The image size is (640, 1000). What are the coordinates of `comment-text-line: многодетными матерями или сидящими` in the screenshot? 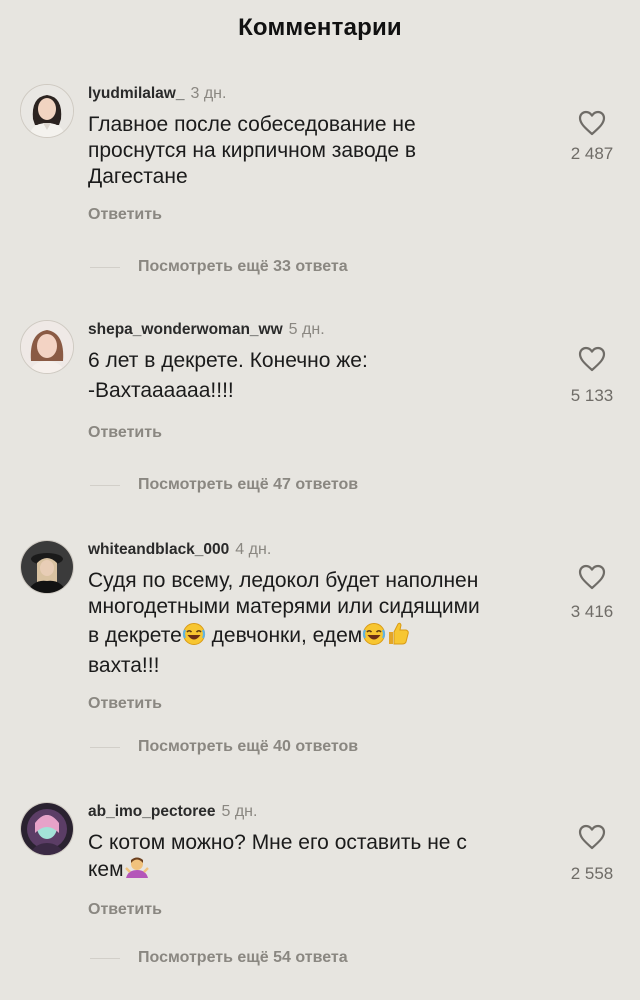 It's located at (284, 606).